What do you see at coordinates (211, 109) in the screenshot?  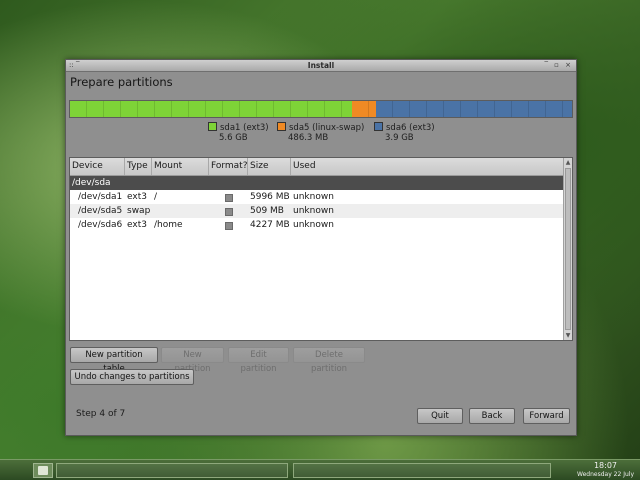 I see `partition-segment-sda1` at bounding box center [211, 109].